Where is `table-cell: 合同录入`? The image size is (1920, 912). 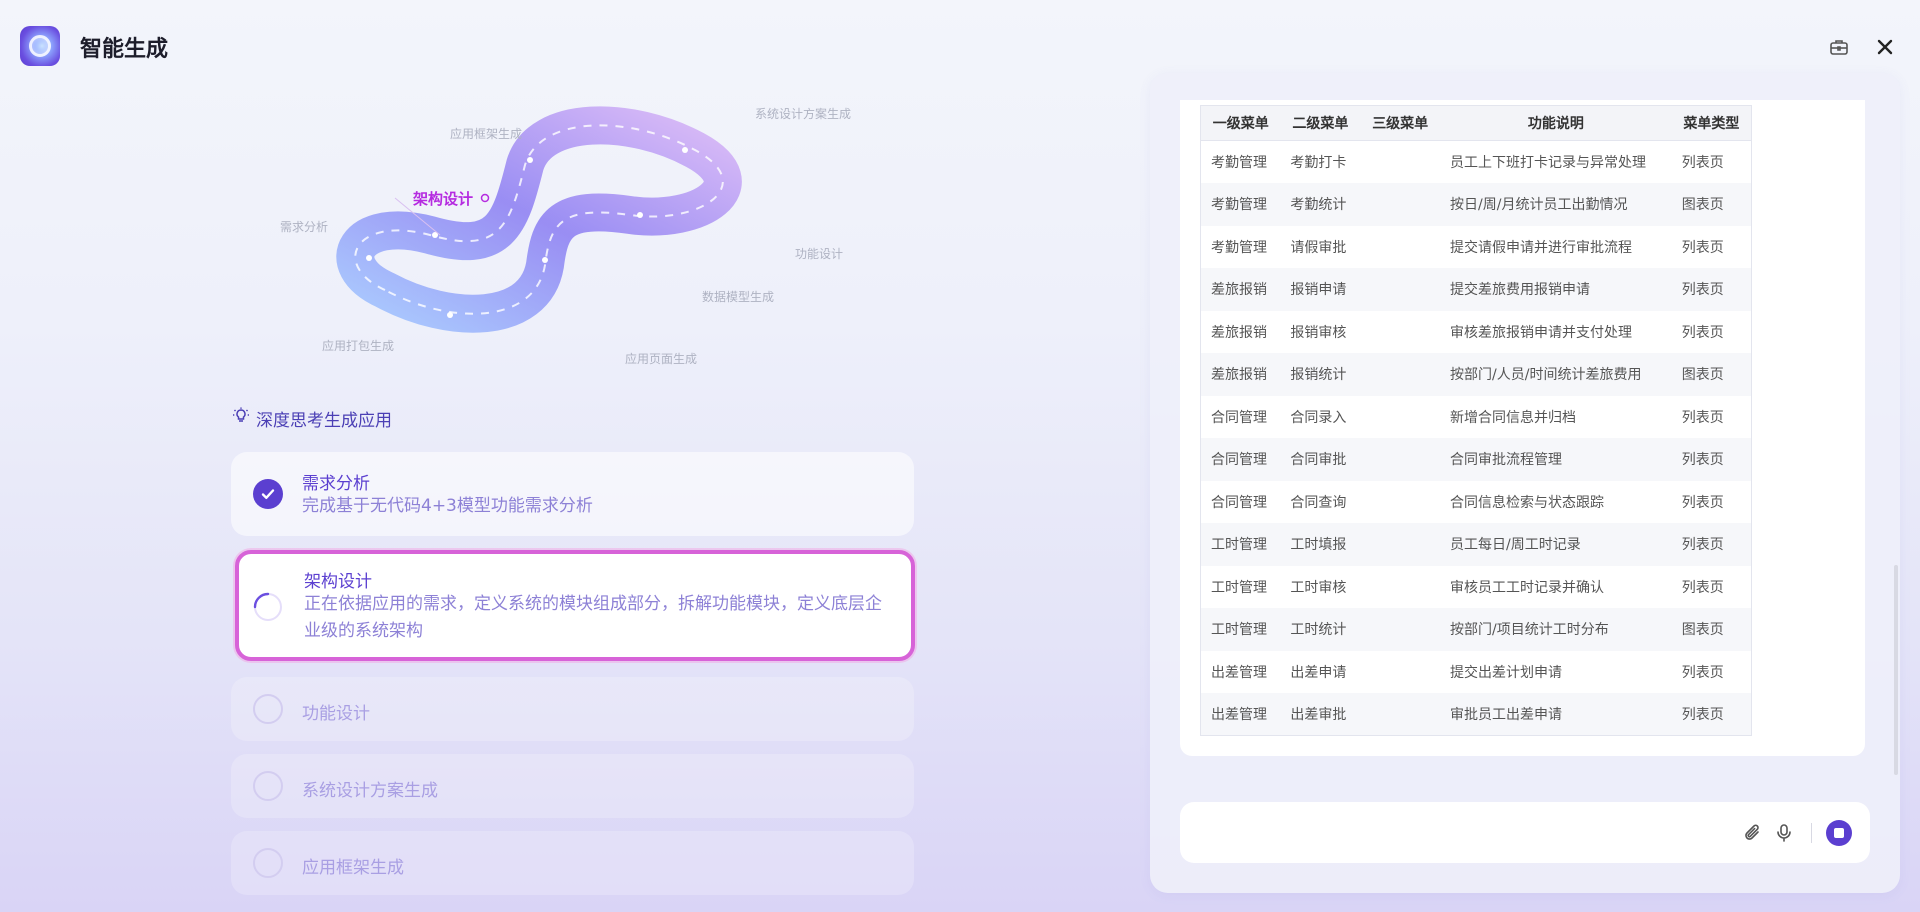 table-cell: 合同录入 is located at coordinates (1318, 417).